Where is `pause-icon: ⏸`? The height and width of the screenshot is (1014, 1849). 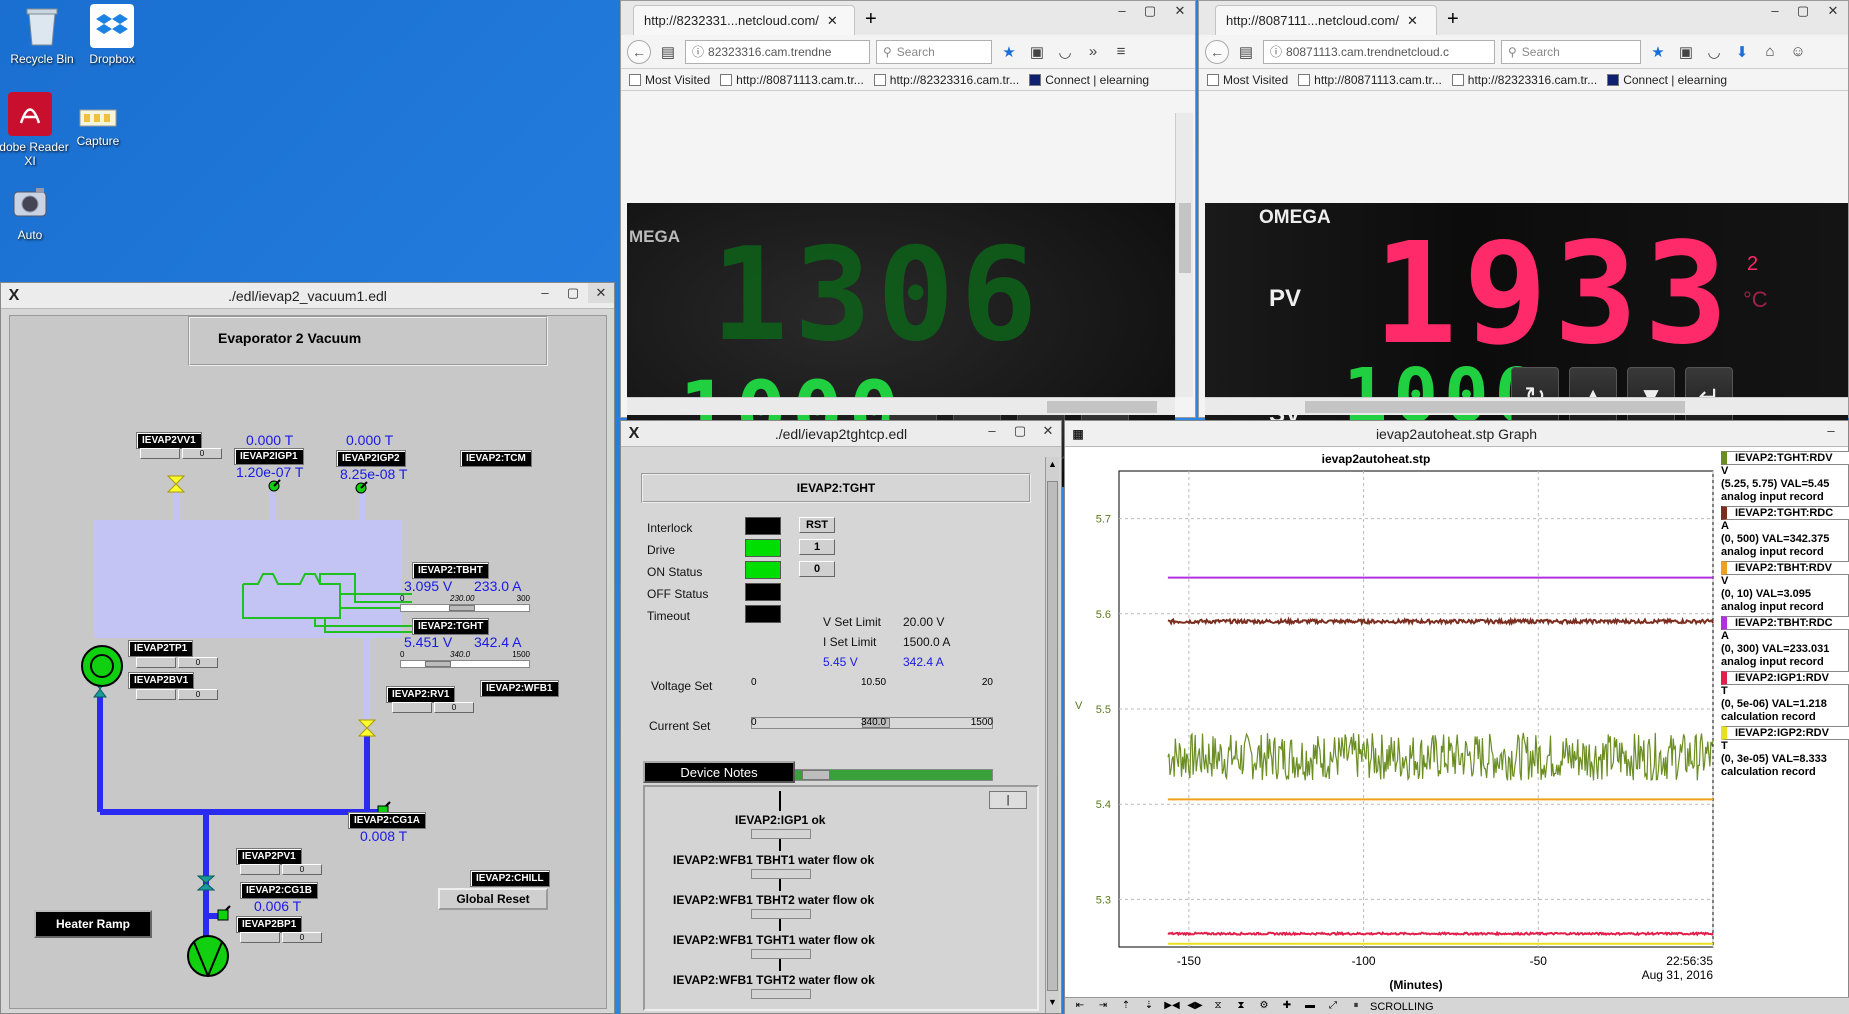 pause-icon: ⏸ is located at coordinates (1356, 1007).